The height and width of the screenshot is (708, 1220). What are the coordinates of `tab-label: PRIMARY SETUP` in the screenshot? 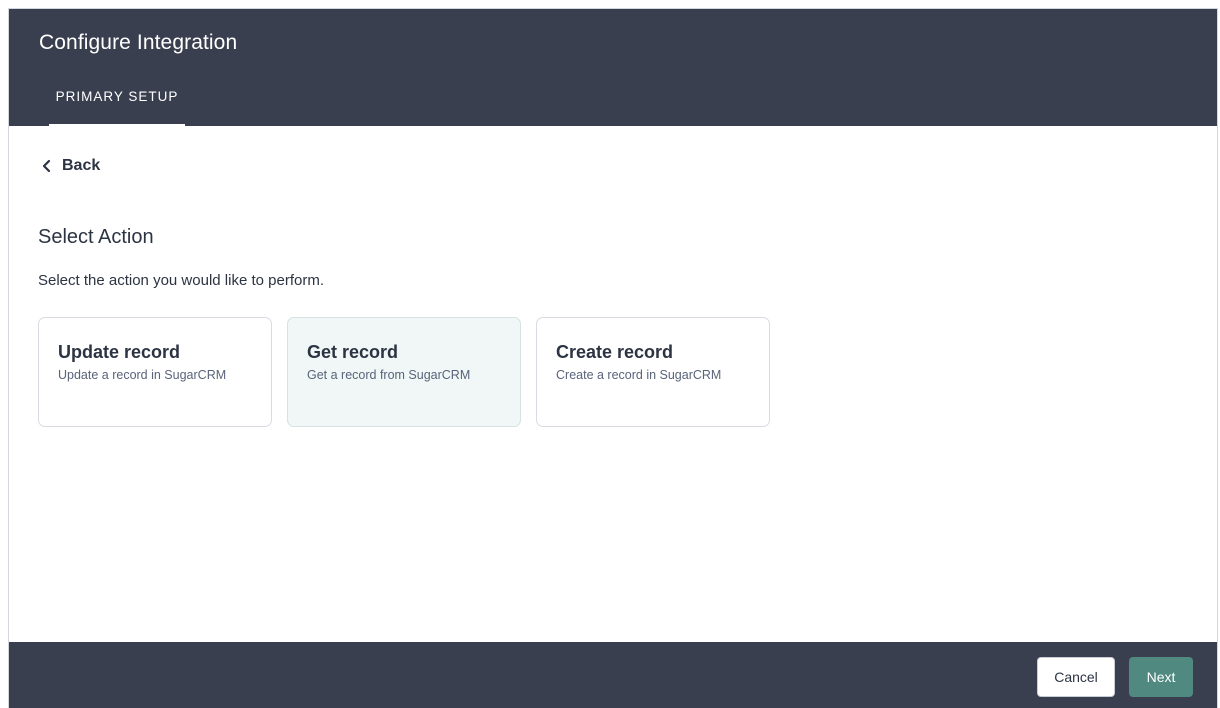 It's located at (117, 96).